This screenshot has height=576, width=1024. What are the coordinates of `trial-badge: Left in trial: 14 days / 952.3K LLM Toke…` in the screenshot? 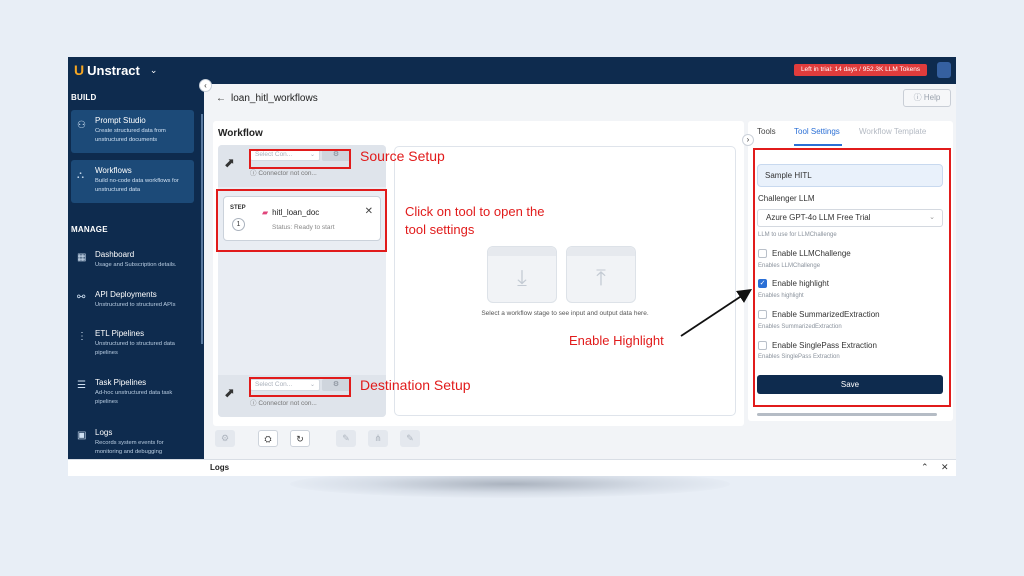 It's located at (860, 70).